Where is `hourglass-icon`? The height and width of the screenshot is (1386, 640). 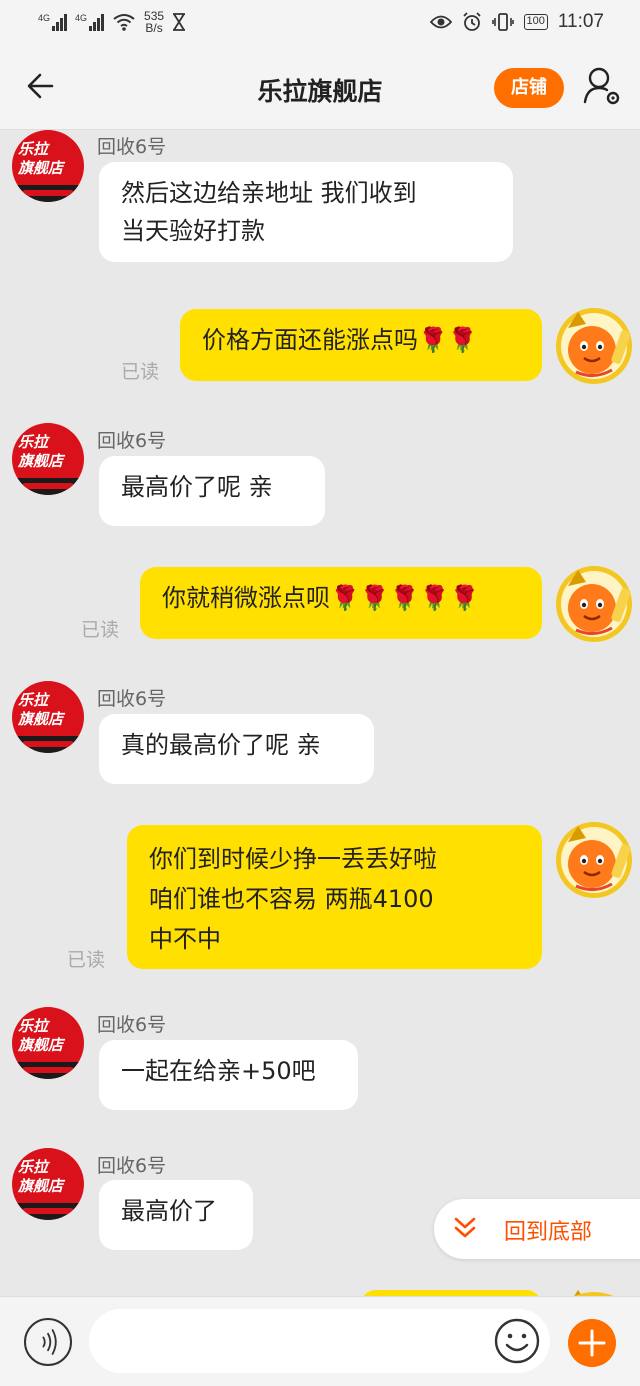 hourglass-icon is located at coordinates (179, 22).